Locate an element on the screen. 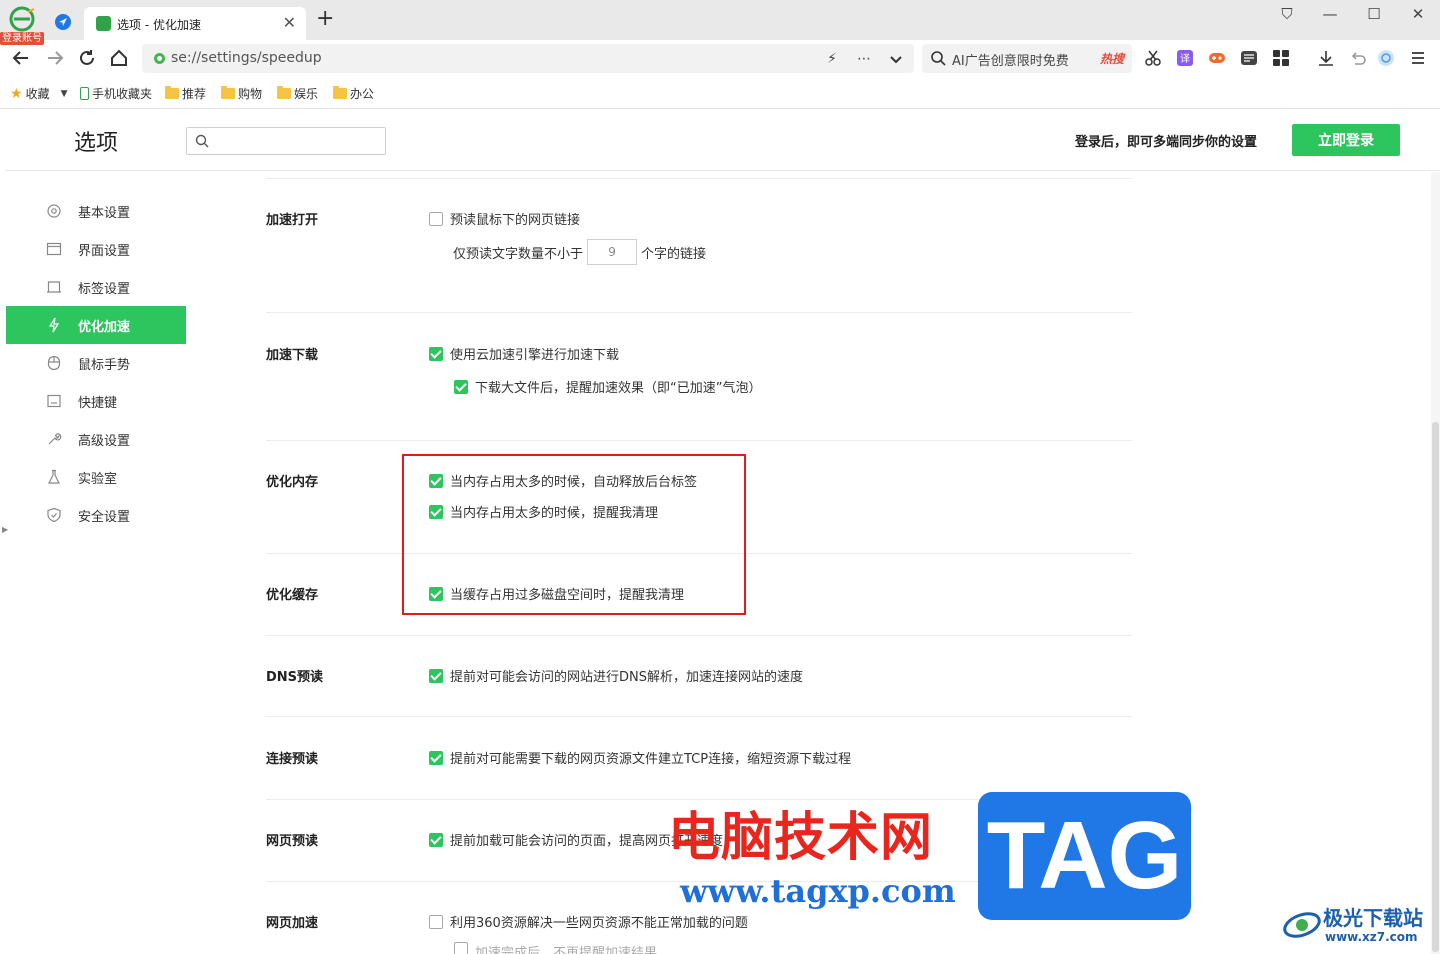 This screenshot has width=1440, height=954. tab-title: 选项 - 优化加速 is located at coordinates (159, 25).